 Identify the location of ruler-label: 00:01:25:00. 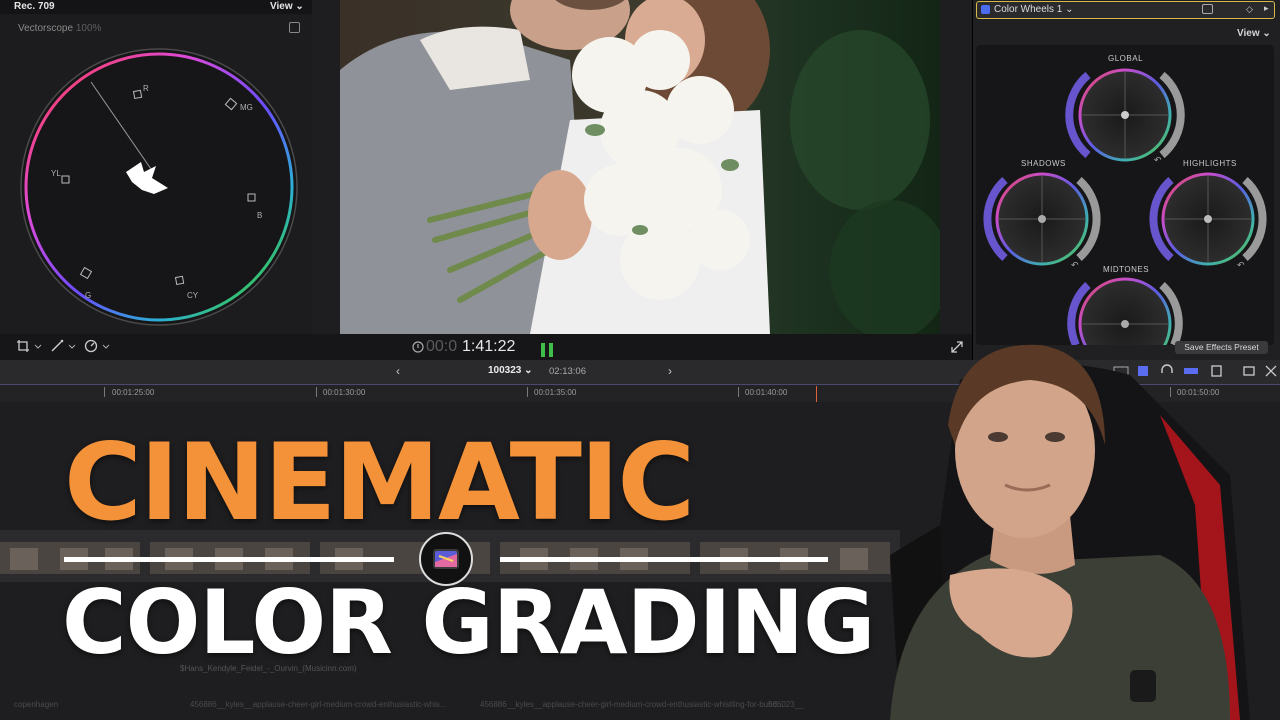
(133, 392).